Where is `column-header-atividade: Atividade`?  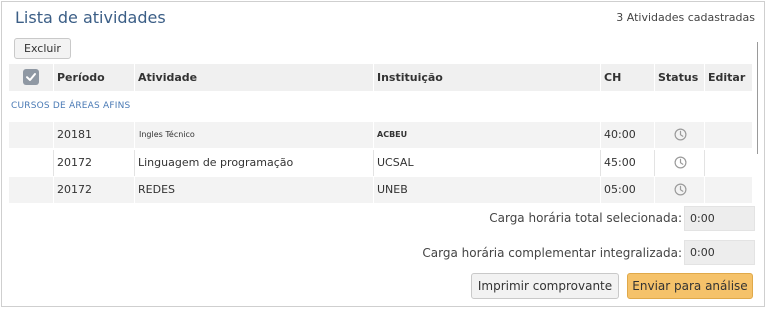 column-header-atividade: Atividade is located at coordinates (167, 77).